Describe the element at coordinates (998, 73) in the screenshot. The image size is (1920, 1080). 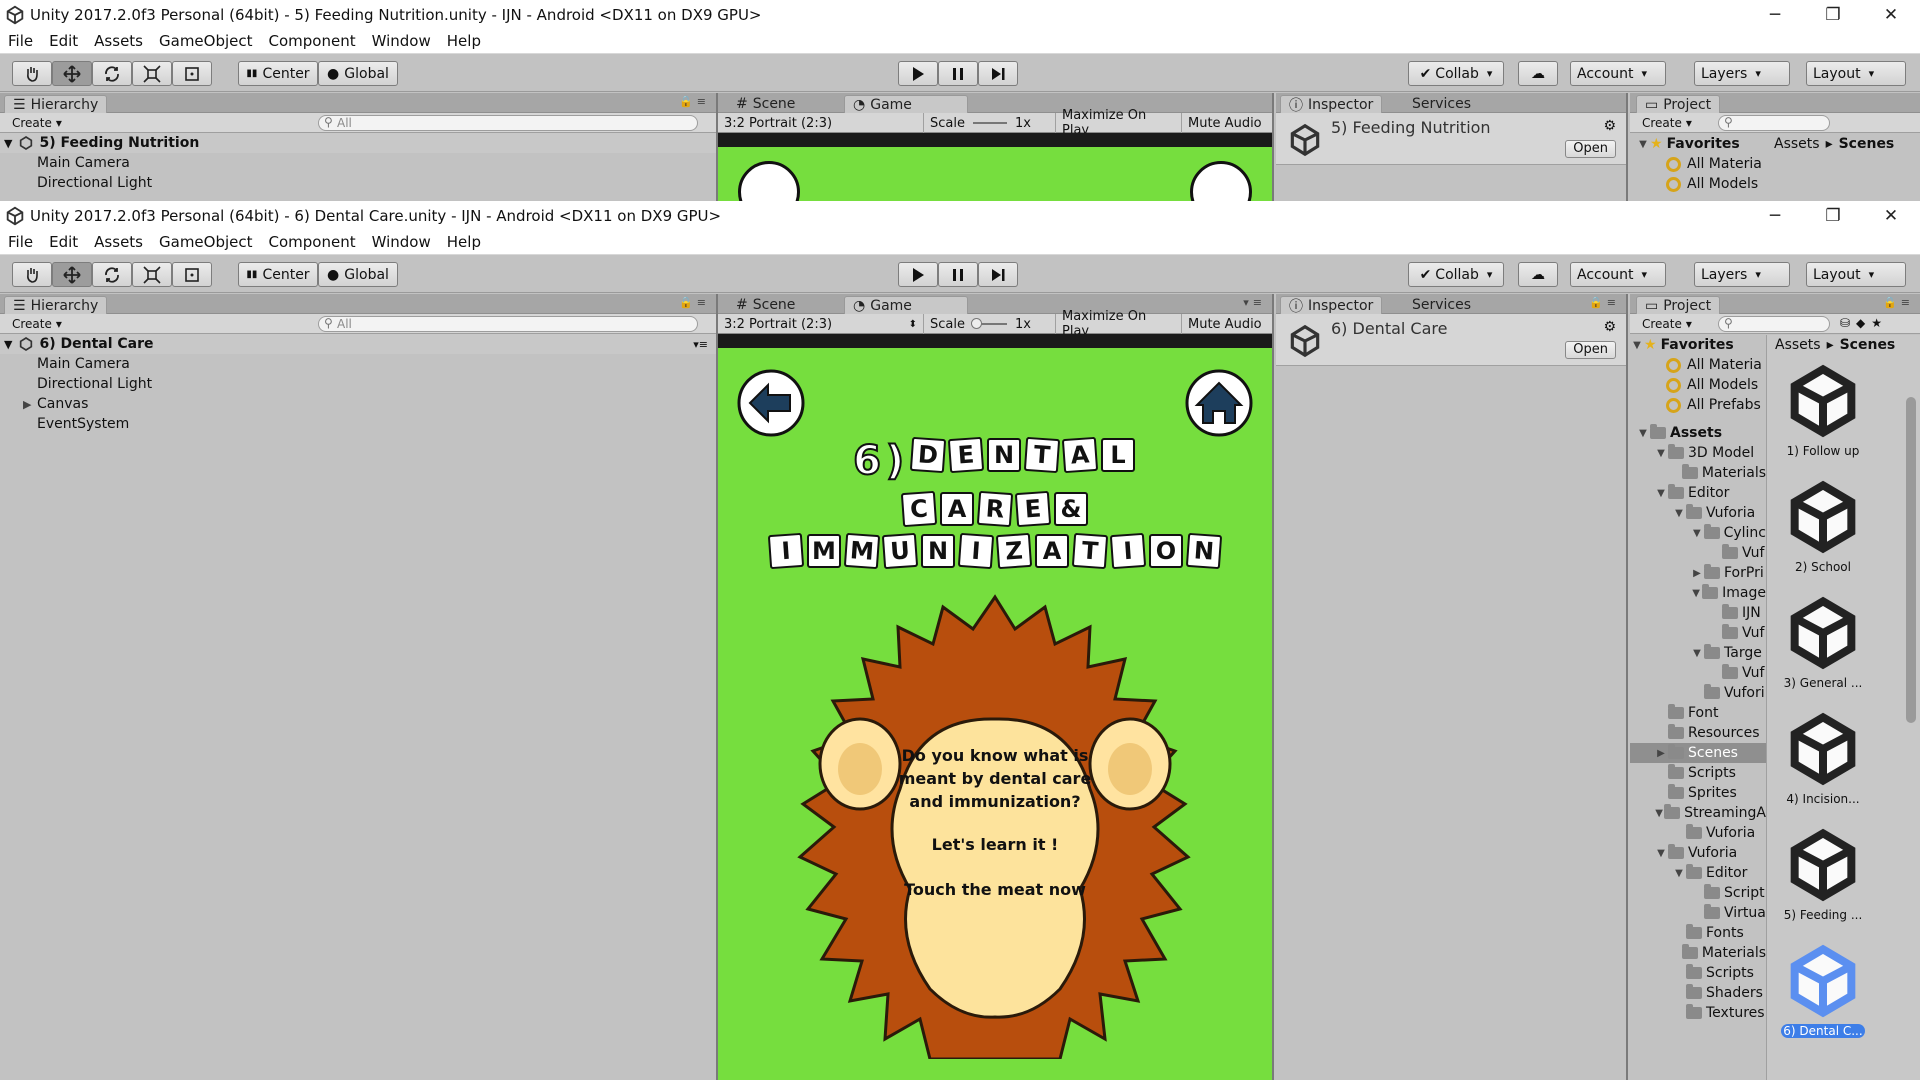
I see `step-button` at that location.